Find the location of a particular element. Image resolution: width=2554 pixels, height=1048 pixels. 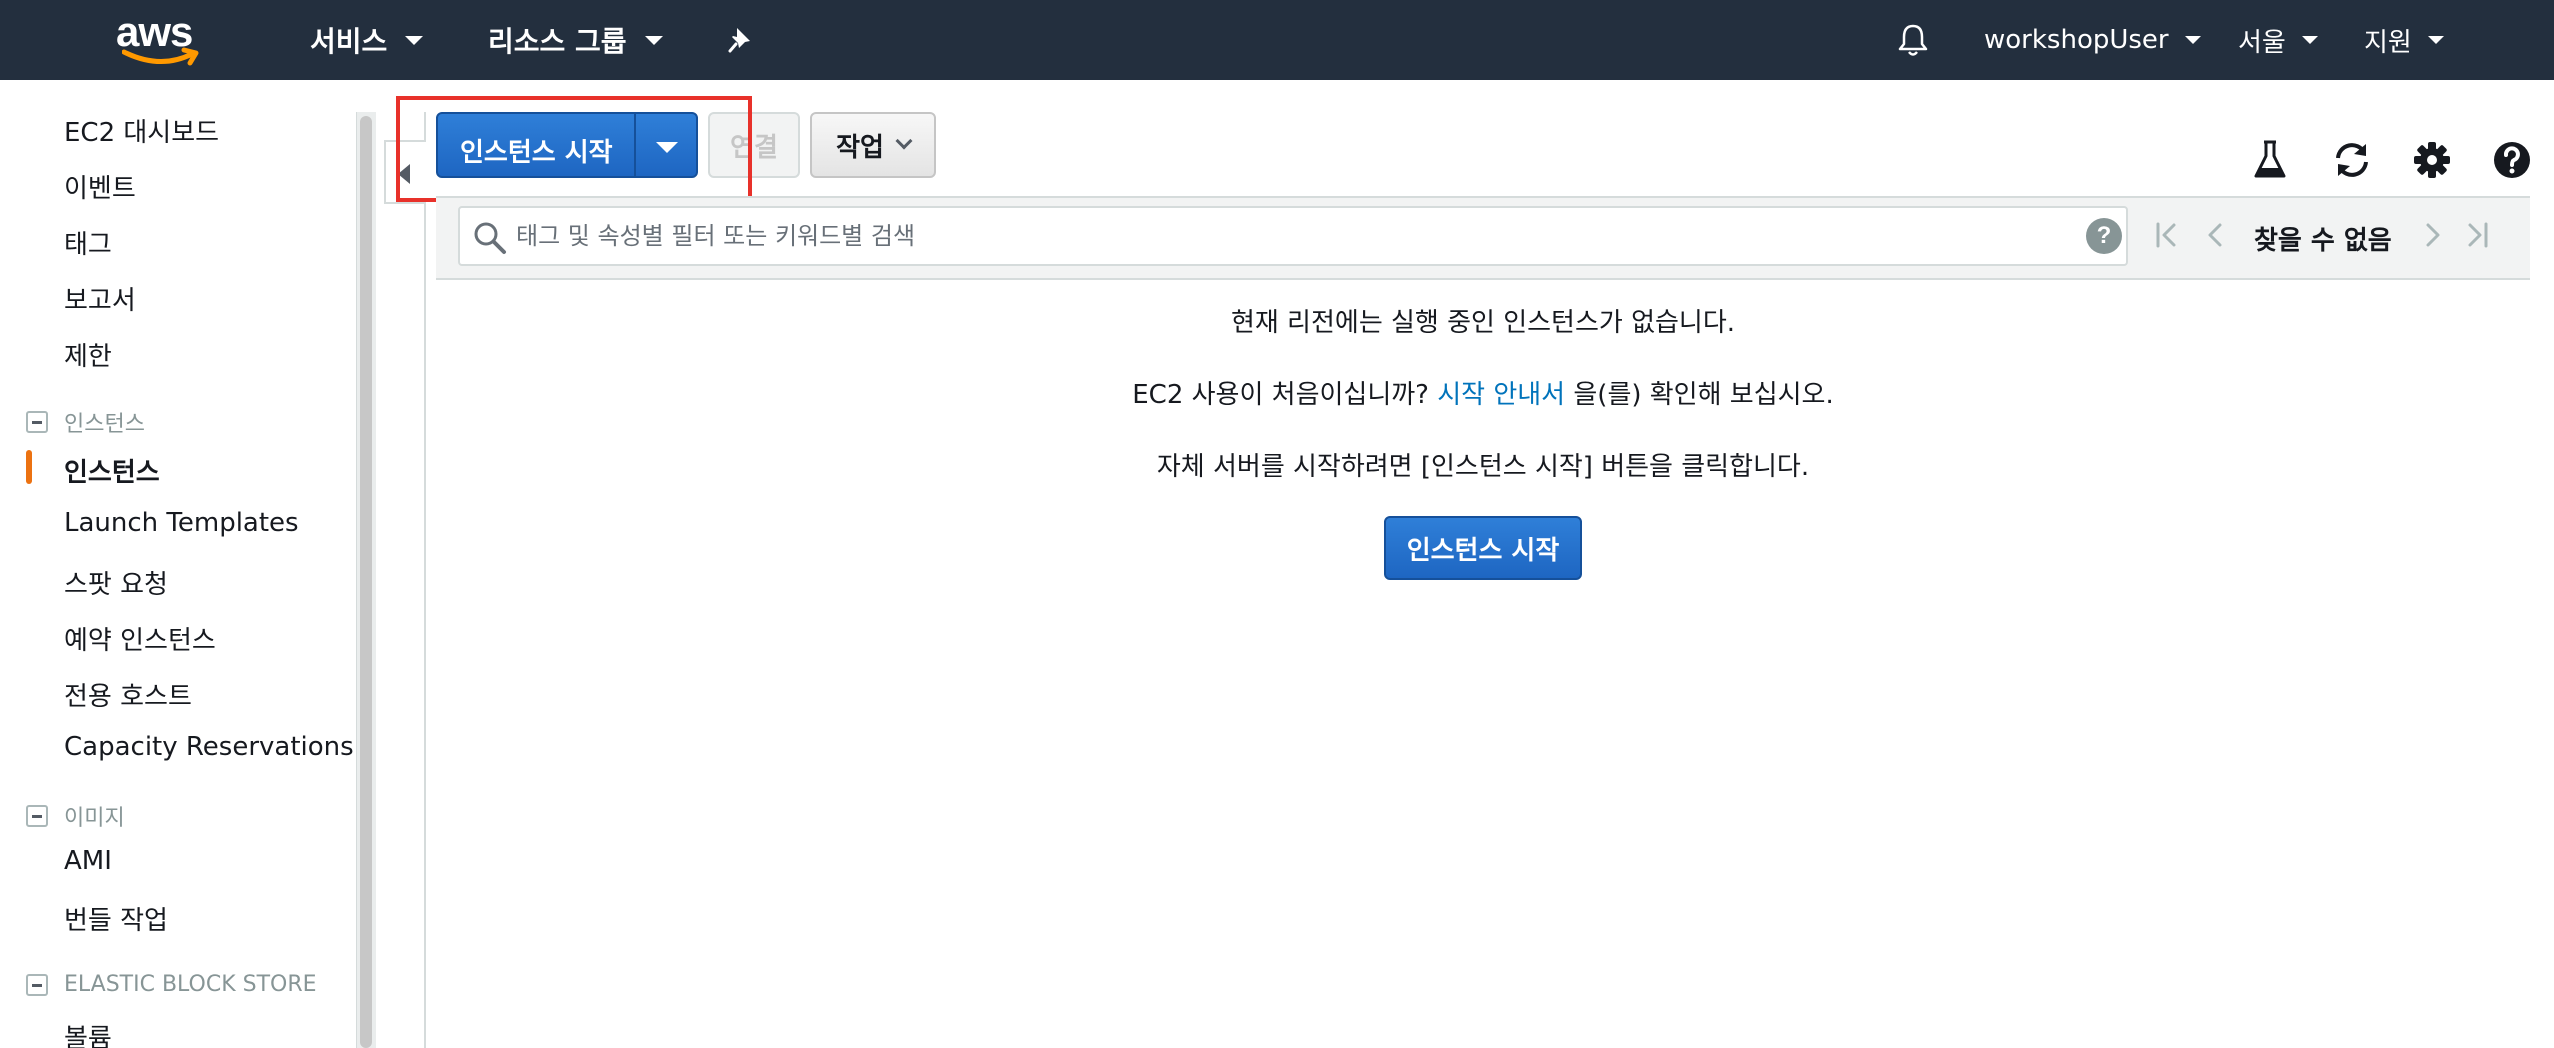

actions-label: 작업 is located at coordinates (860, 147).